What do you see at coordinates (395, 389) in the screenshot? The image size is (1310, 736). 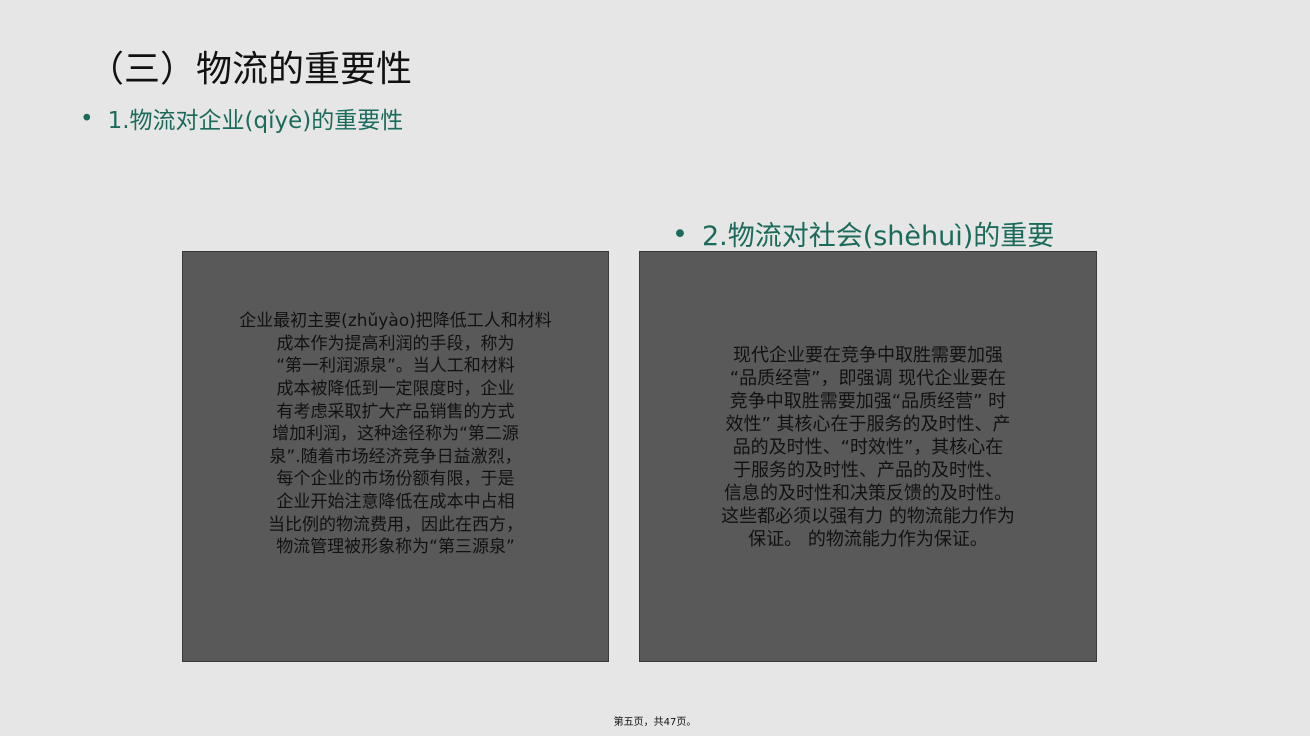 I see `panel-line: 成本被降低到一定限度时，企业` at bounding box center [395, 389].